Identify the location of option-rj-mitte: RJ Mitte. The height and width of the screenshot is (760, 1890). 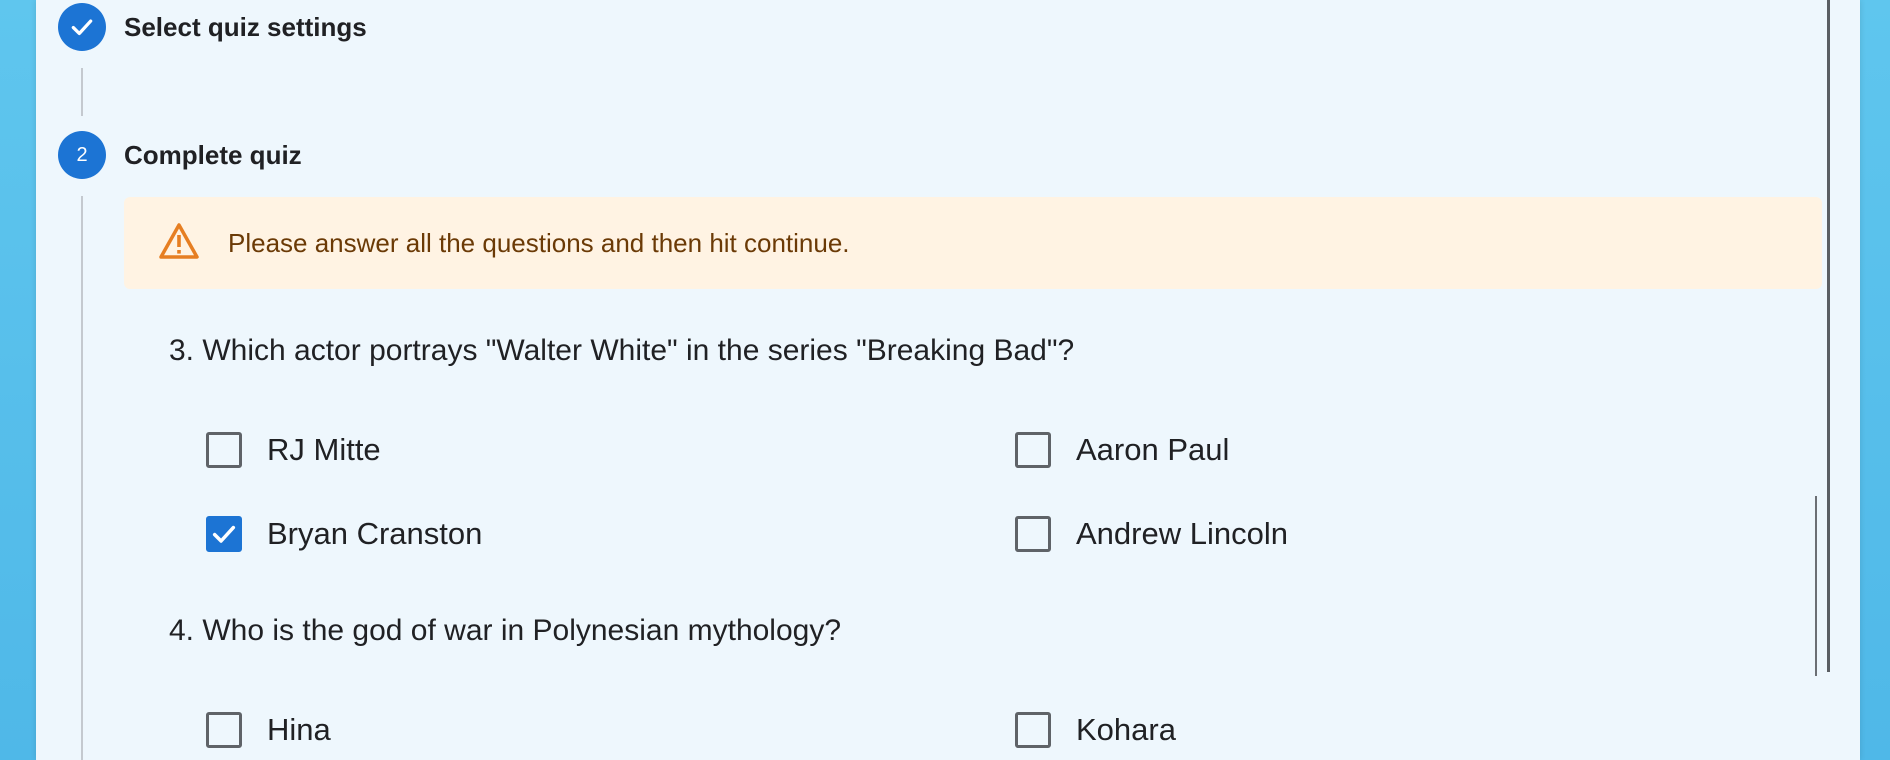
(293, 450).